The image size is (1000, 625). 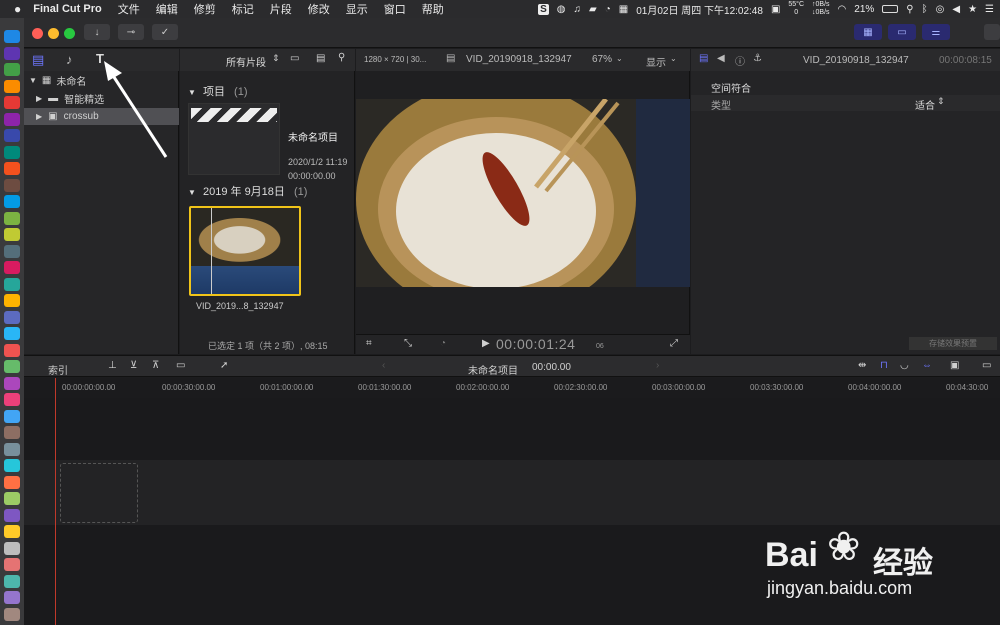 What do you see at coordinates (69, 33) in the screenshot?
I see `zoom-button` at bounding box center [69, 33].